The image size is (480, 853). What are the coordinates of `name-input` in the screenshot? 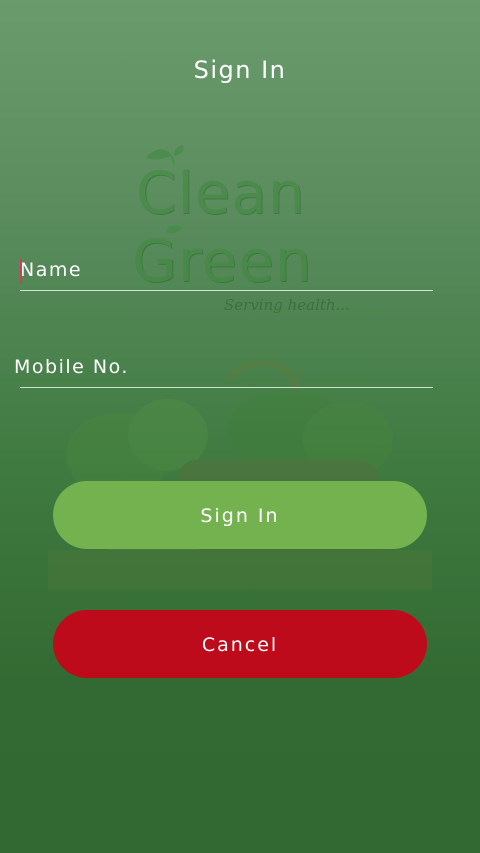 It's located at (226, 270).